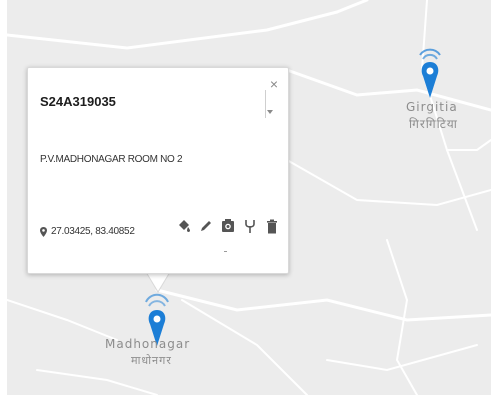 The height and width of the screenshot is (405, 491). I want to click on popup-title: S24A319035, so click(78, 101).